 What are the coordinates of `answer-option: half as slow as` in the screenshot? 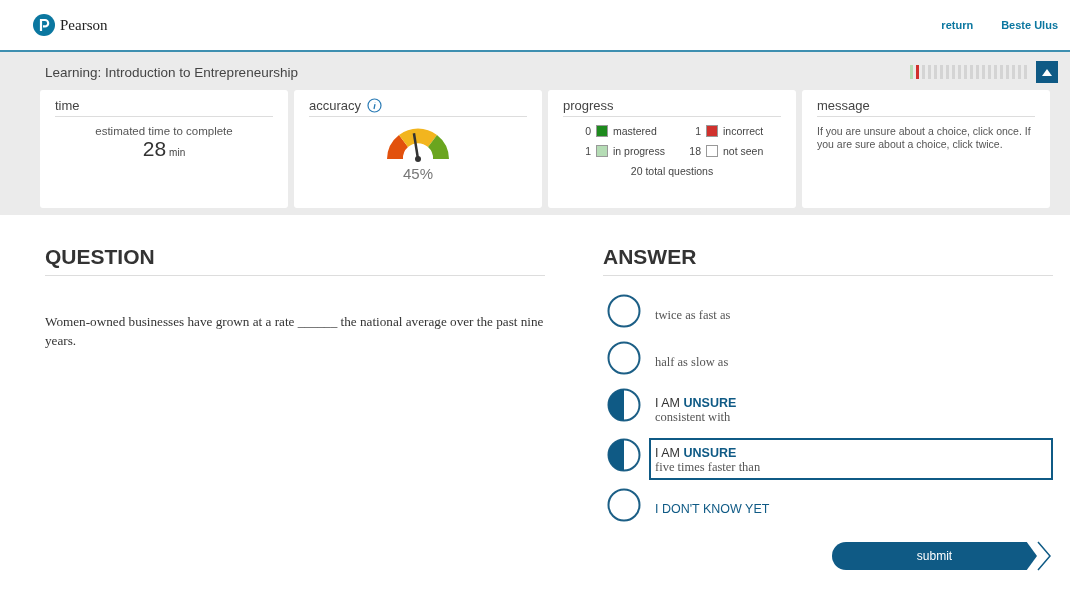 It's located at (850, 362).